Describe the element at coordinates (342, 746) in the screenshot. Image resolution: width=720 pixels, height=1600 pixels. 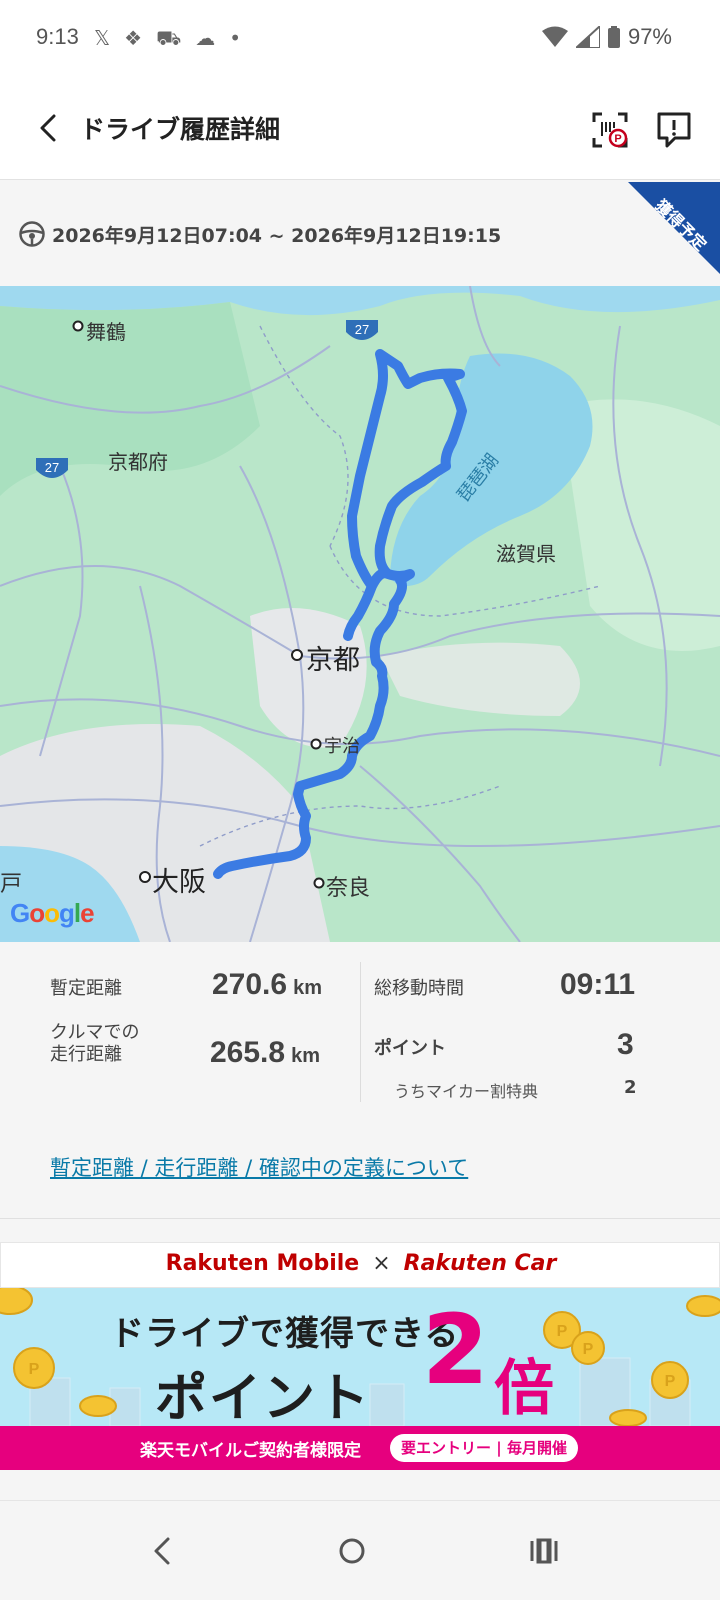
I see `map-label-uji: 宇治` at that location.